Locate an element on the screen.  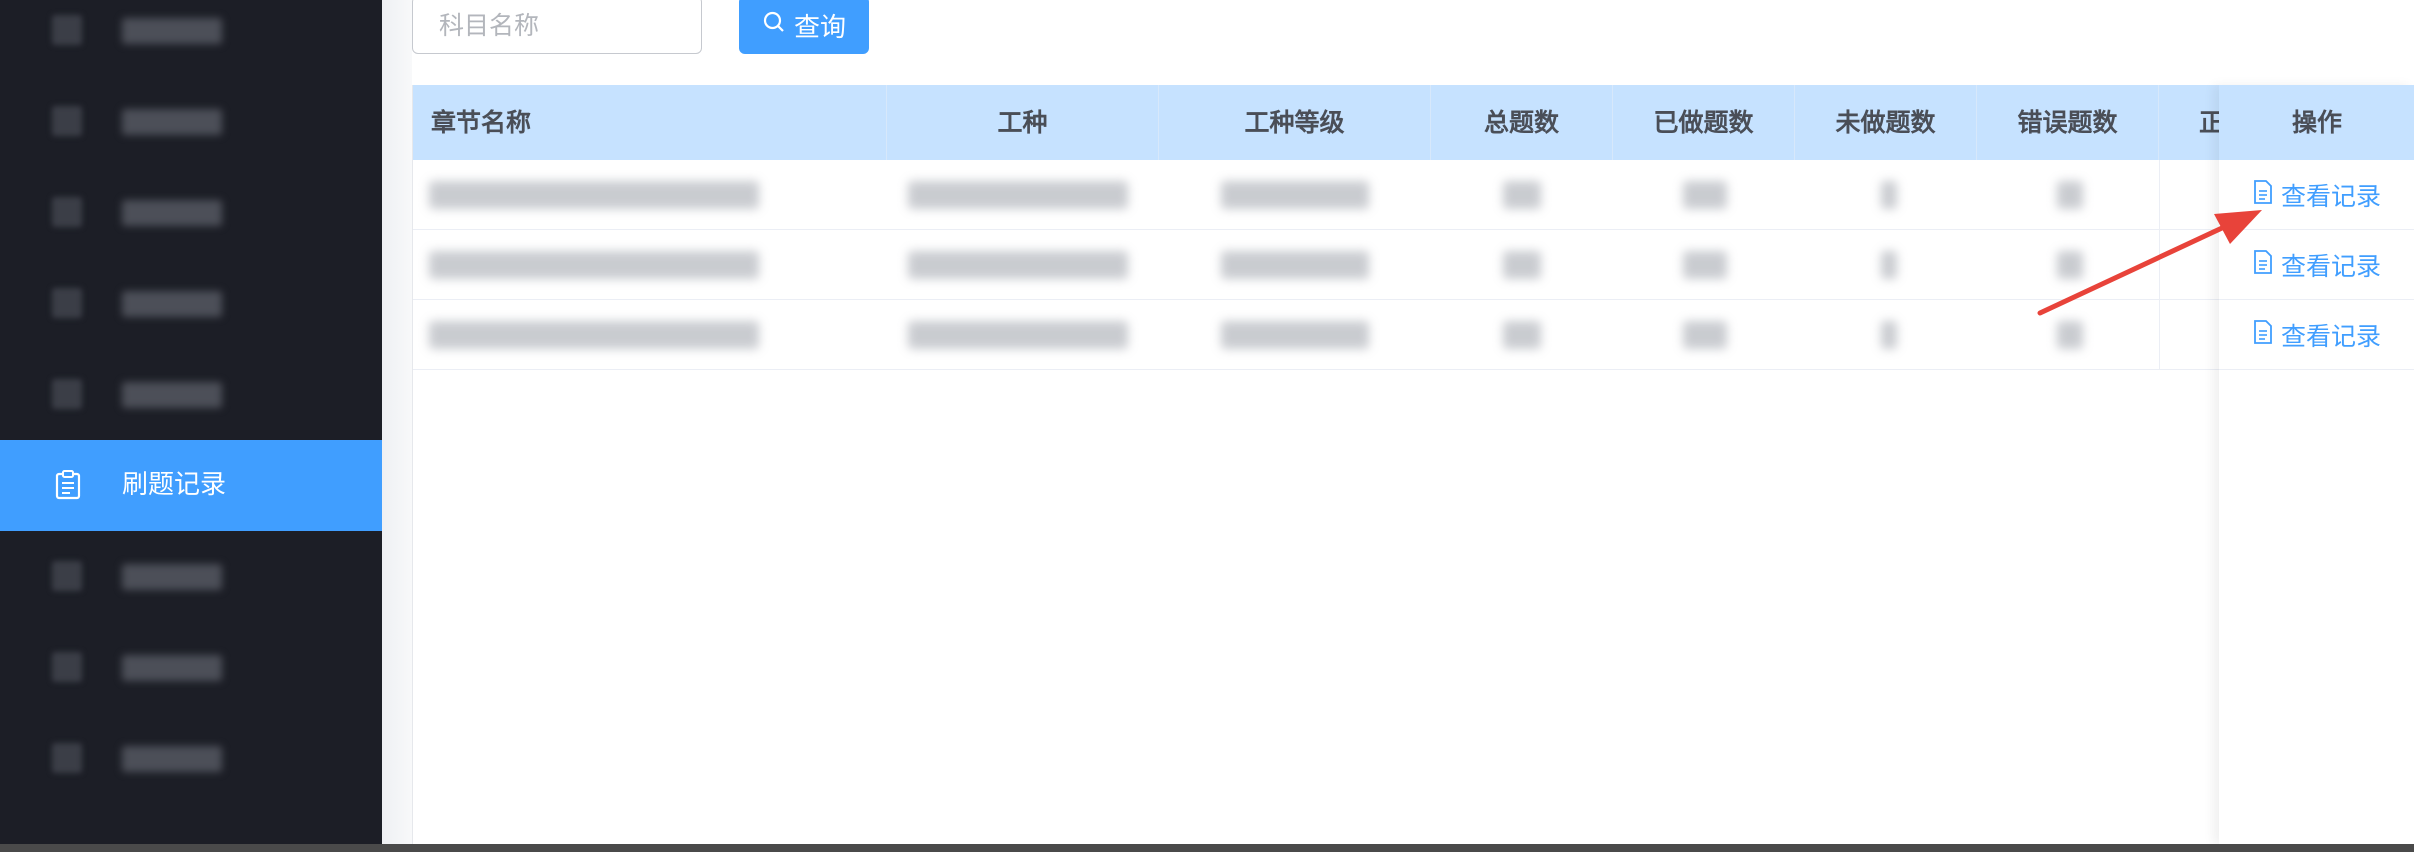
search-button: 查询 is located at coordinates (804, 27).